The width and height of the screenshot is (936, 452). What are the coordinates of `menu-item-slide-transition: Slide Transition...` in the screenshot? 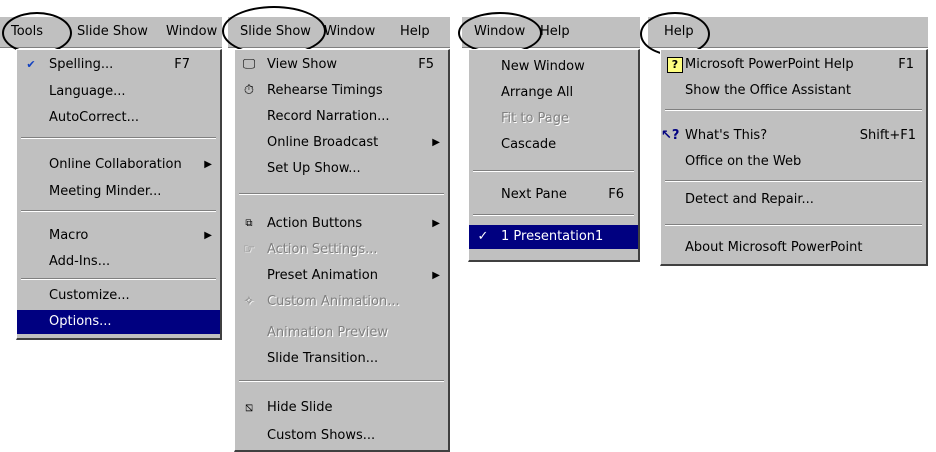 It's located at (341, 359).